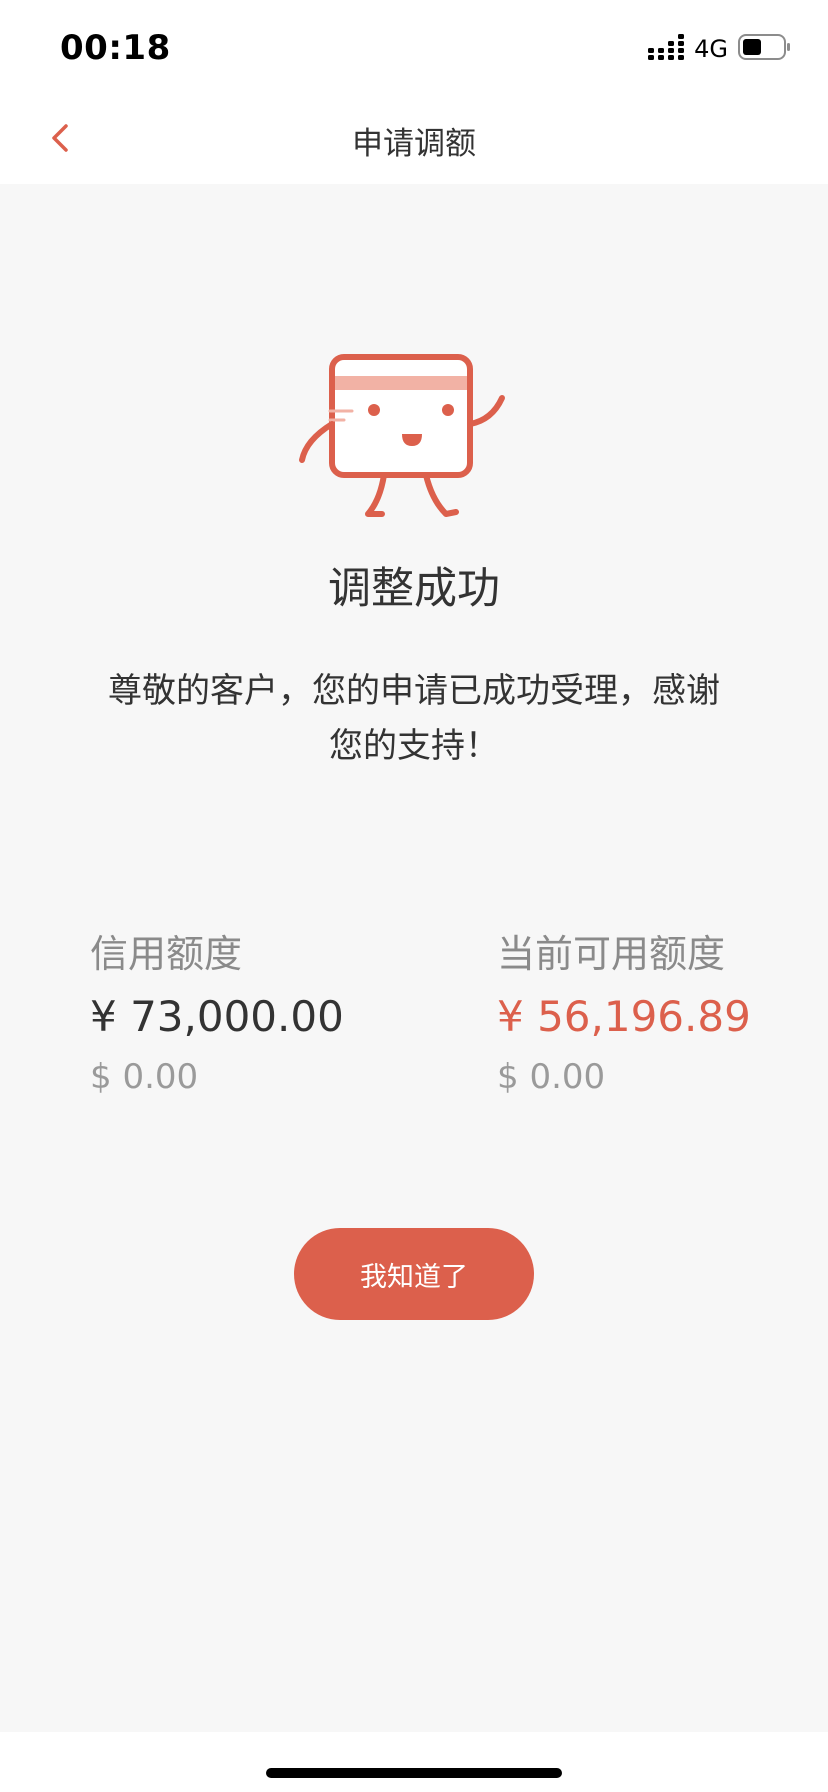  I want to click on credit-limit-usd: $ 0.00, so click(144, 1077).